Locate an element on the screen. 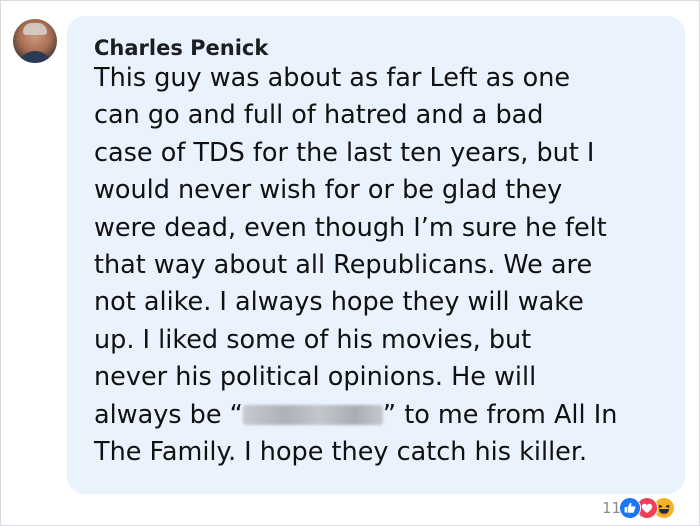 The image size is (700, 526). comment-line: This guy was about as far Left as one is located at coordinates (332, 78).